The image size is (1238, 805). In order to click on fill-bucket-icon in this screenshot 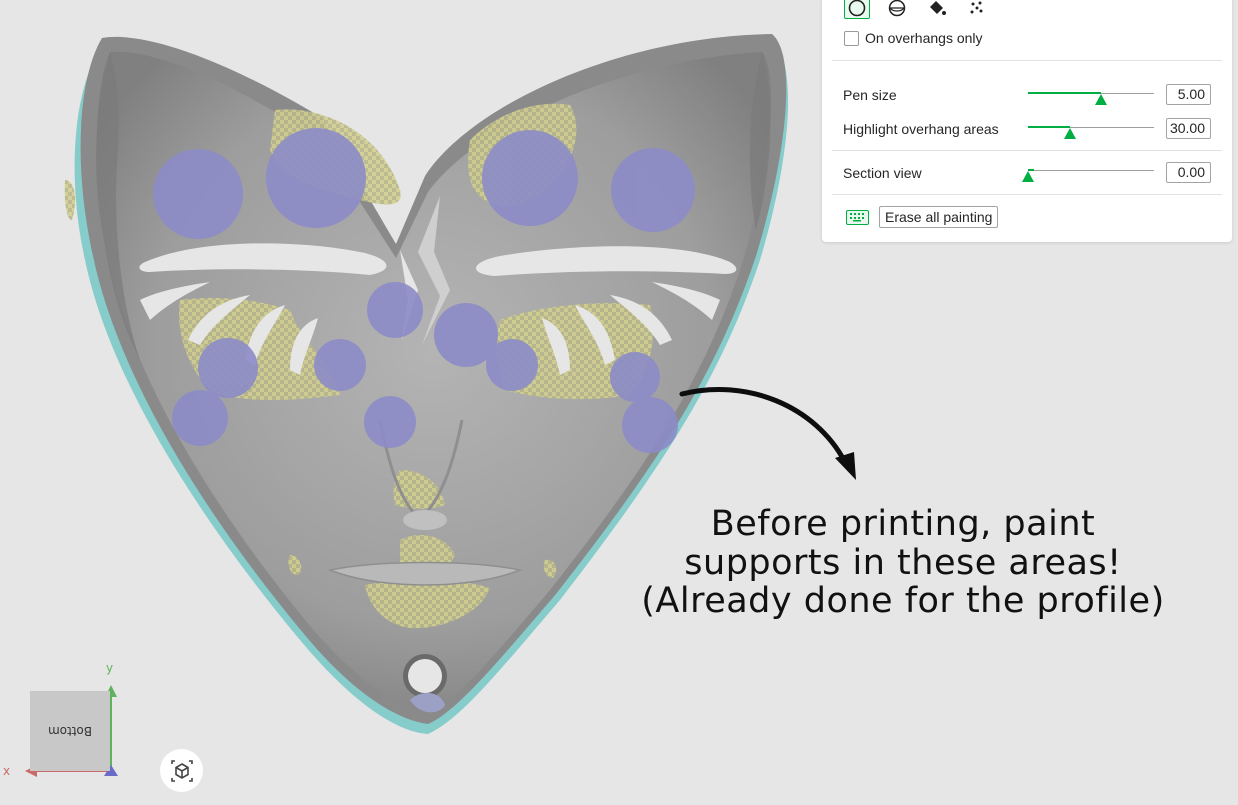, I will do `click(938, 8)`.